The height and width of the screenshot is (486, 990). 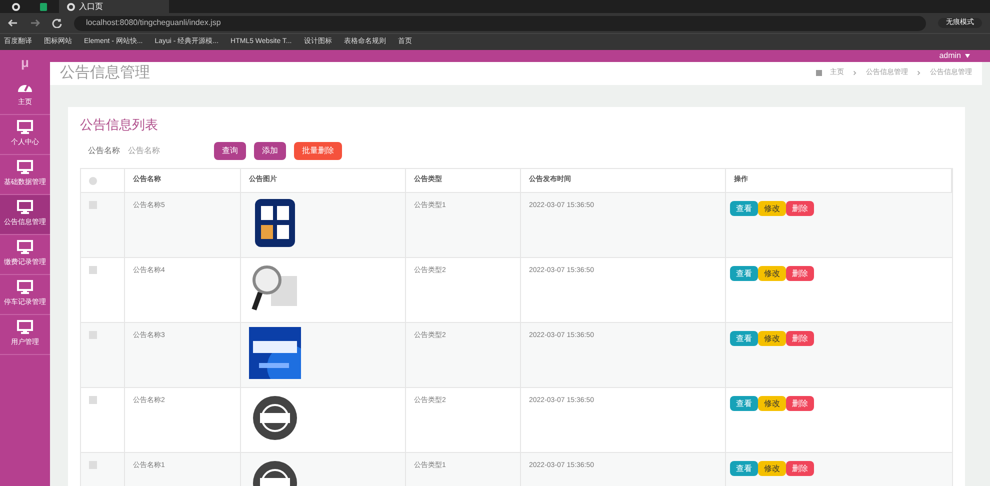 I want to click on toolbar-button: 添加, so click(x=270, y=151).